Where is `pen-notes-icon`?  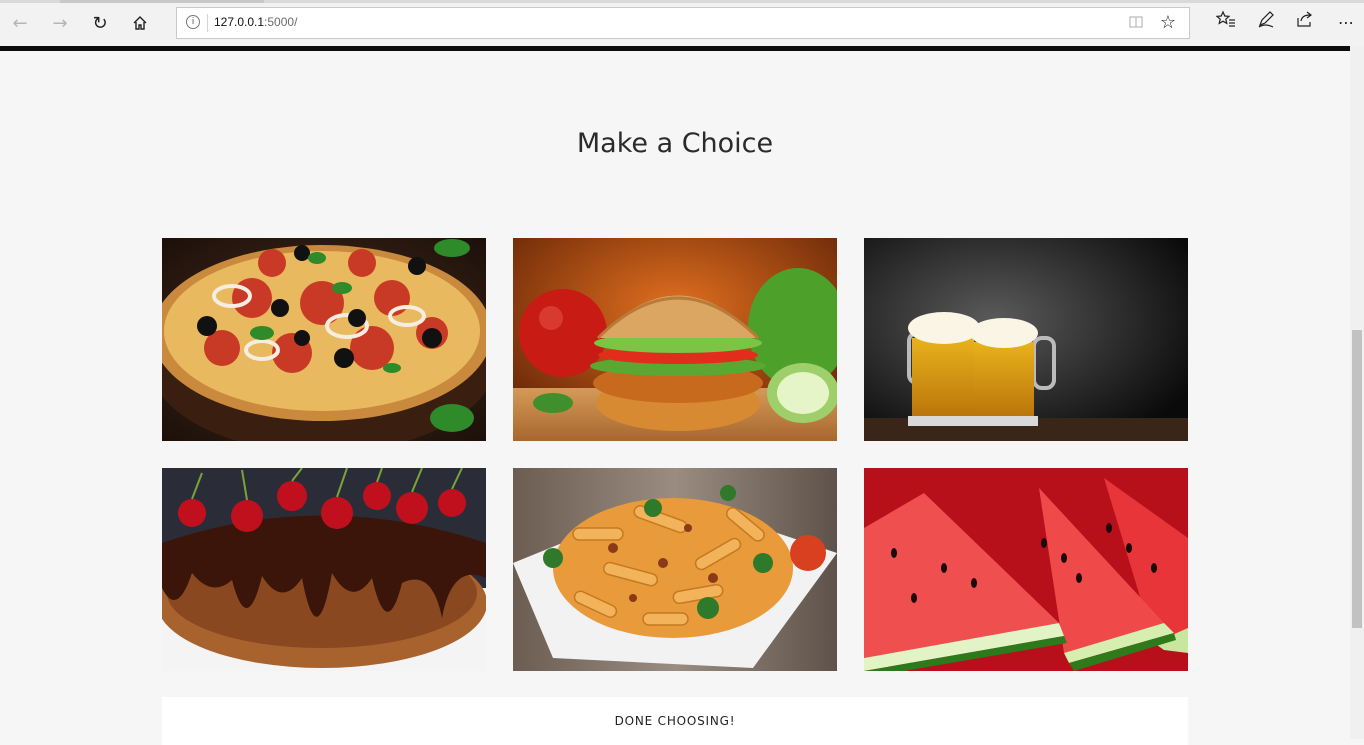 pen-notes-icon is located at coordinates (1266, 23).